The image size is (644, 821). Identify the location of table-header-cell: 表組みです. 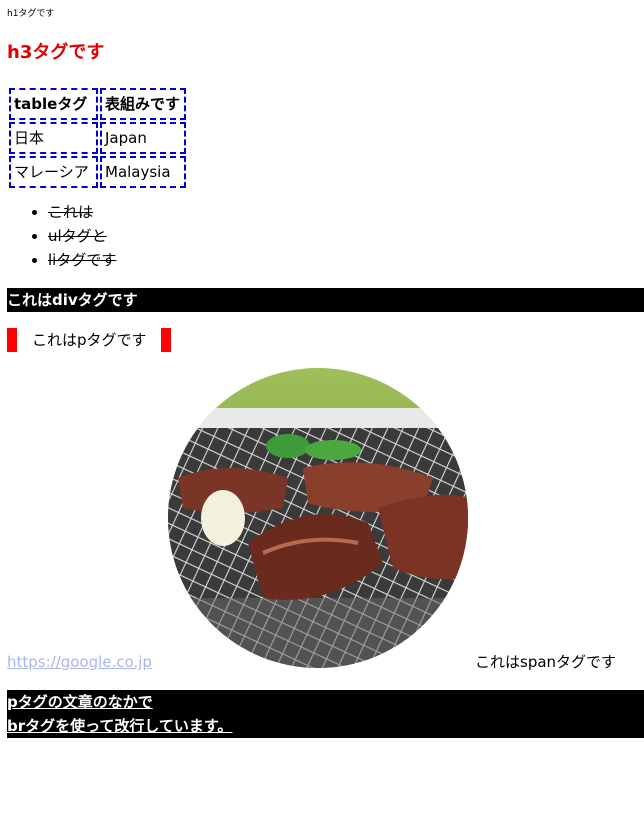
(143, 104).